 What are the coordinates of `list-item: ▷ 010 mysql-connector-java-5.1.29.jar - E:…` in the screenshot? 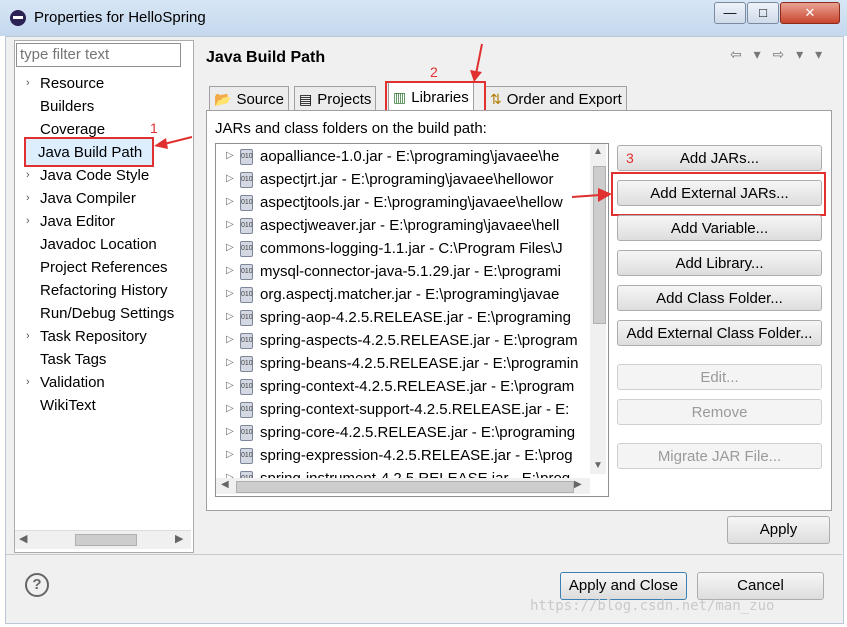 It's located at (402, 272).